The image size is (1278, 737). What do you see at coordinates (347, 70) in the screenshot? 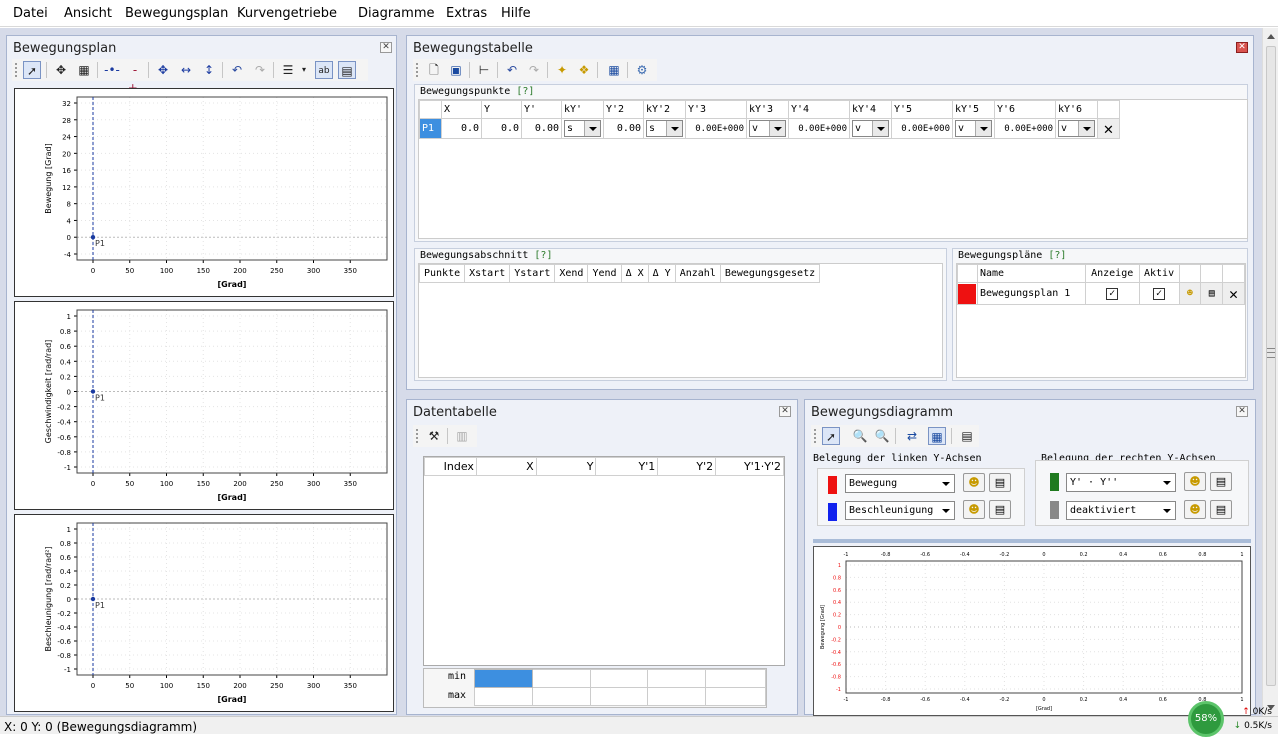
I see `grid-label-icon: ▤` at bounding box center [347, 70].